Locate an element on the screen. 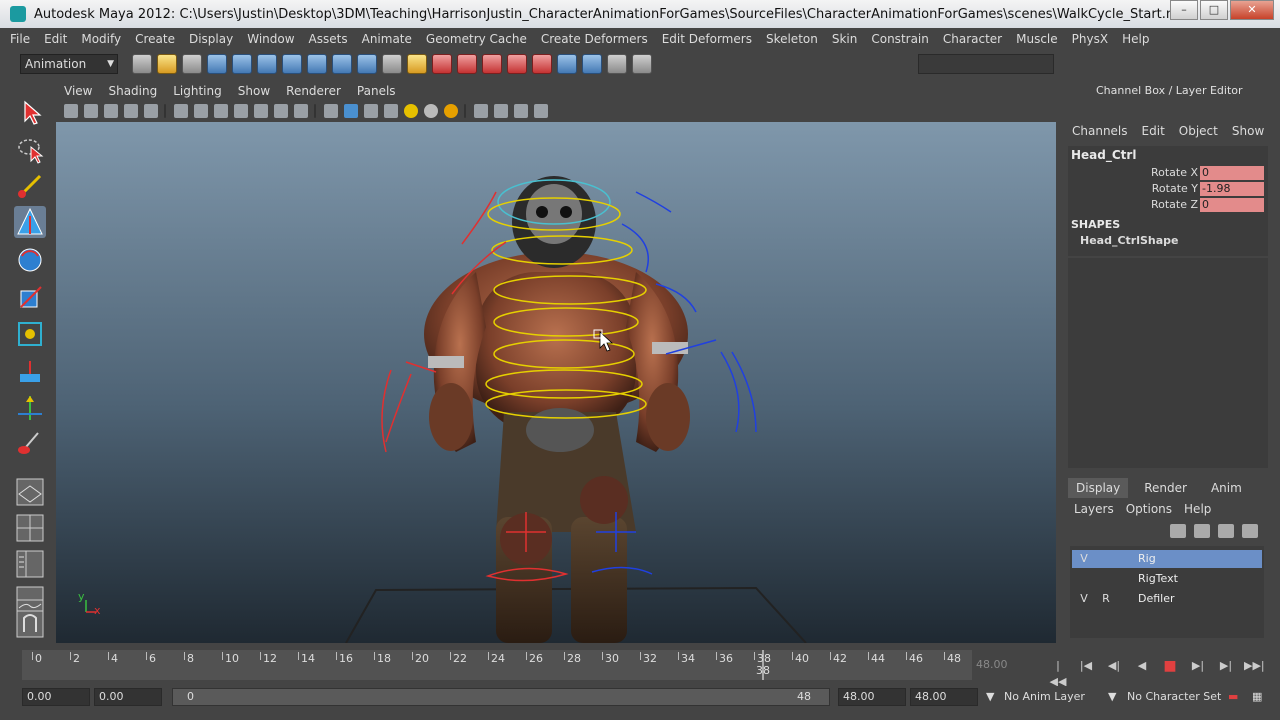 This screenshot has width=1280, height=720. ipr-render-icon is located at coordinates (592, 64).